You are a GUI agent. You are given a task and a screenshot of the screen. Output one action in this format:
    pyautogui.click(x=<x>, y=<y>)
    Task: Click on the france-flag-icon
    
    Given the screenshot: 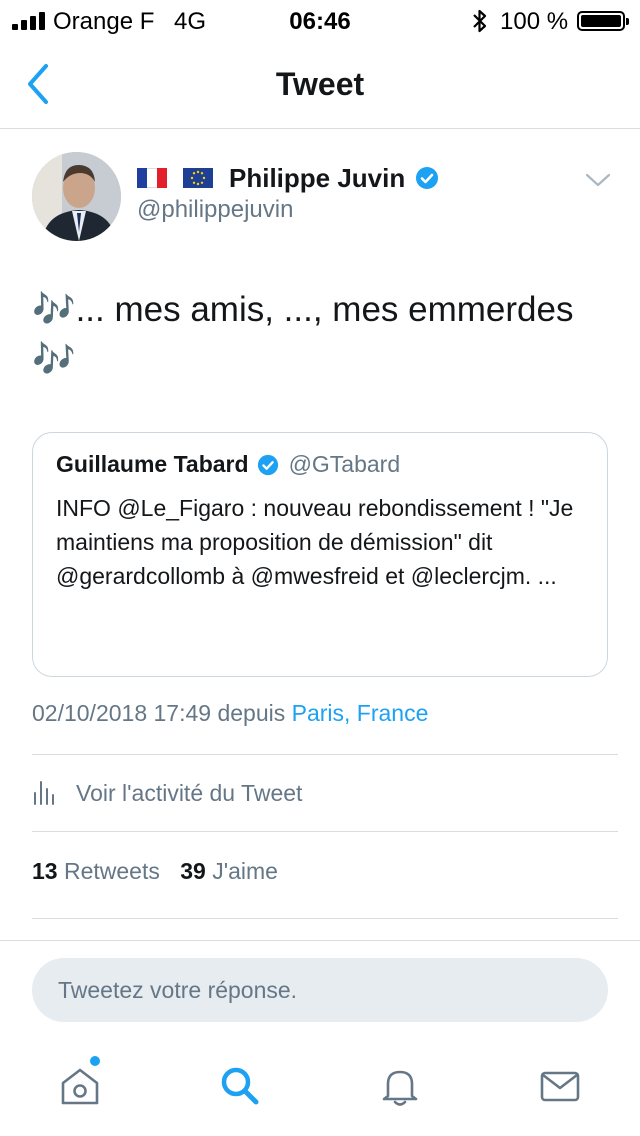 What is the action you would take?
    pyautogui.click(x=152, y=178)
    